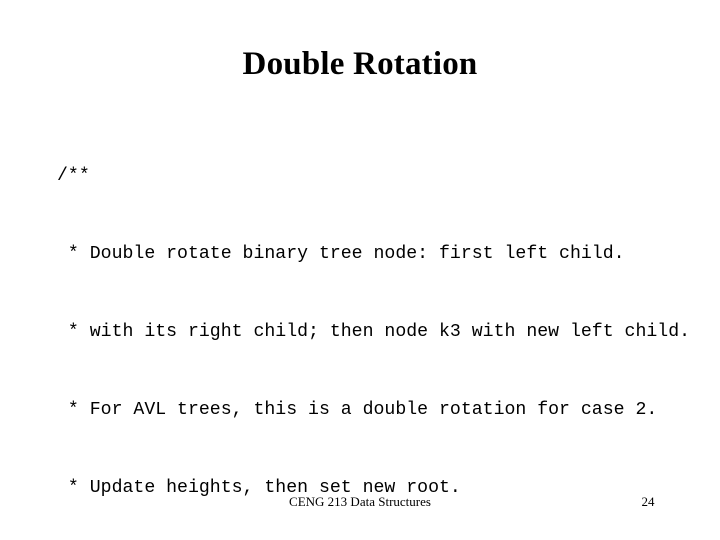  I want to click on code-line: /**, so click(73, 176).